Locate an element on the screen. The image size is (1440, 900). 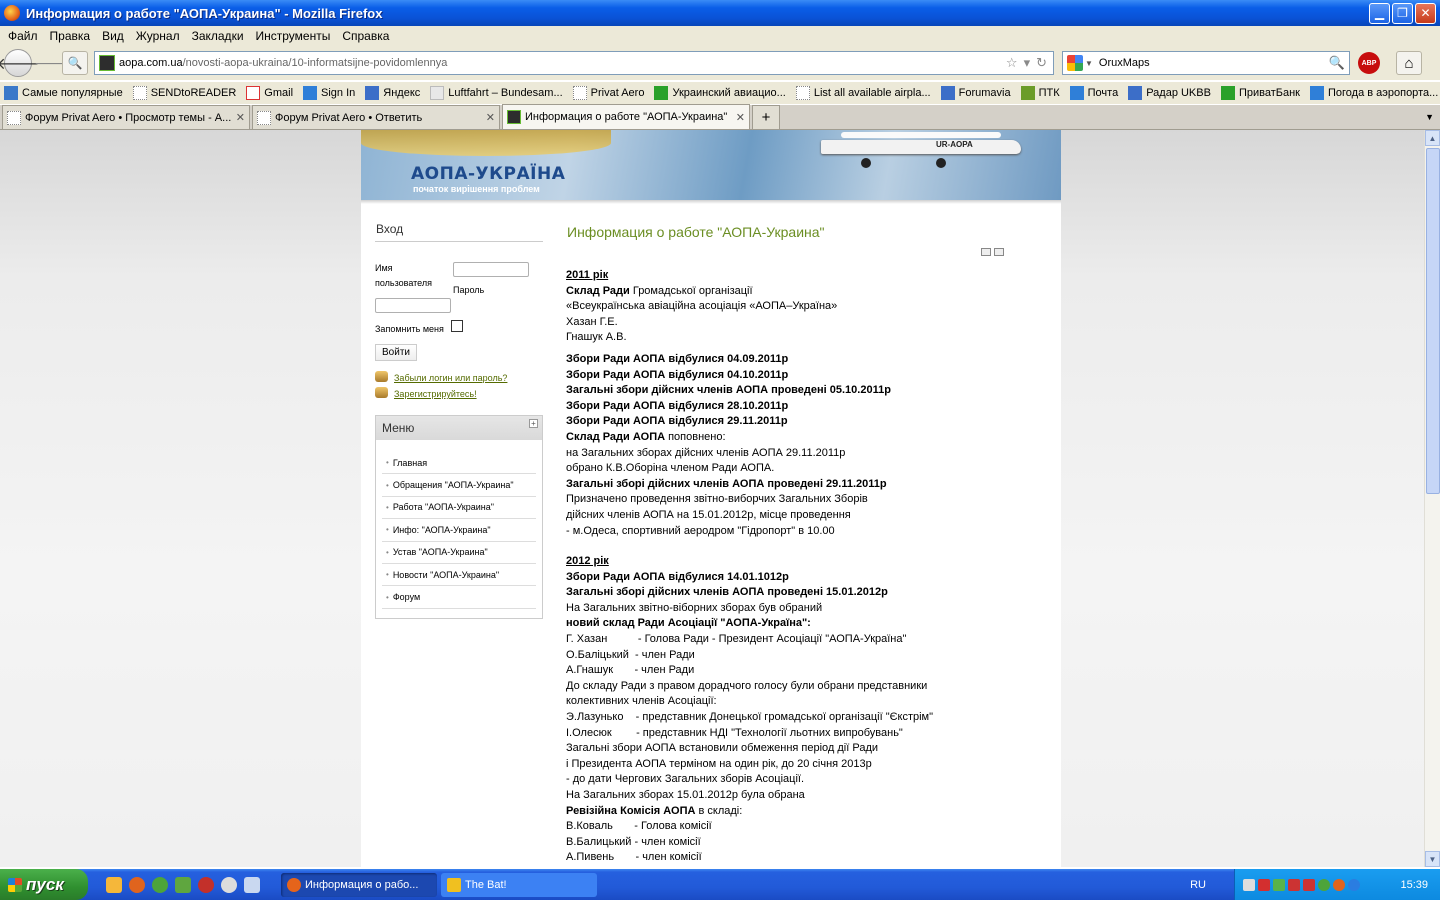
menu-item-info: Инфо: "АОПА-Украина" is located at coordinates (459, 530).